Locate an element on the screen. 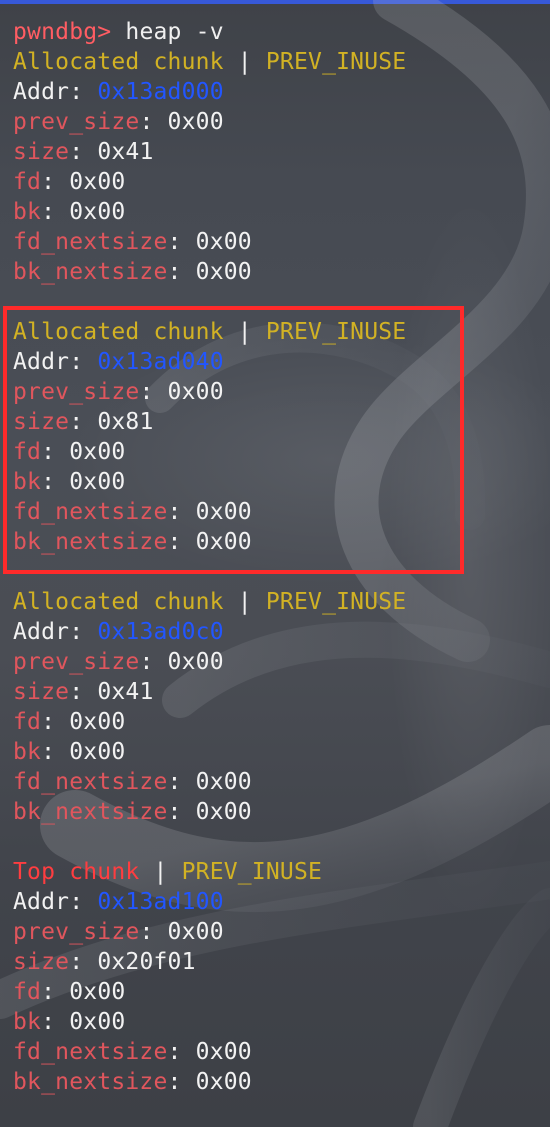 The width and height of the screenshot is (550, 1127). addr-line: Addr: 0x13ad0c0 is located at coordinates (118, 632).